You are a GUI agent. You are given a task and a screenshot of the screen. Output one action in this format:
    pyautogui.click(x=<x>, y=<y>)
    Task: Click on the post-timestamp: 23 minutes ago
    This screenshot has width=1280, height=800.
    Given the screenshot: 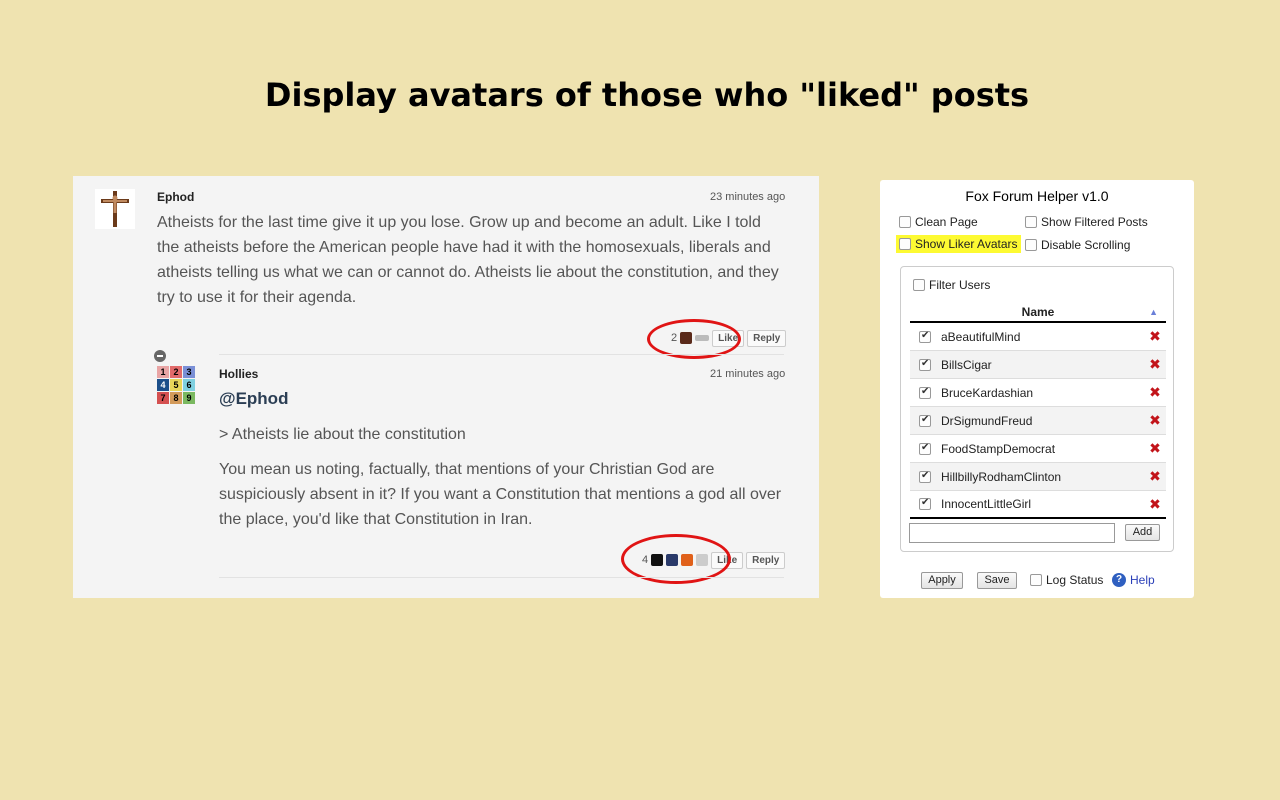 What is the action you would take?
    pyautogui.click(x=747, y=197)
    